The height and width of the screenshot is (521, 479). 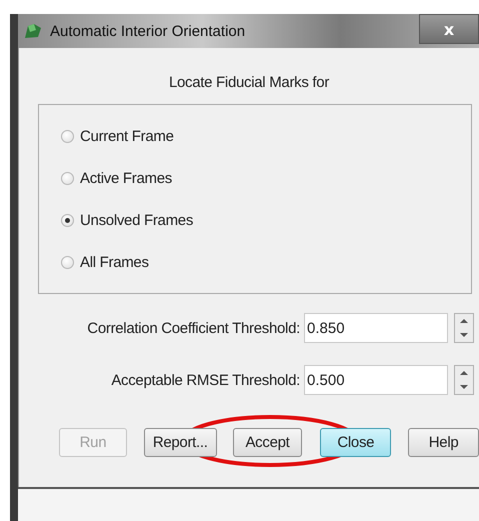 I want to click on radio-label: Active Frames, so click(x=126, y=178).